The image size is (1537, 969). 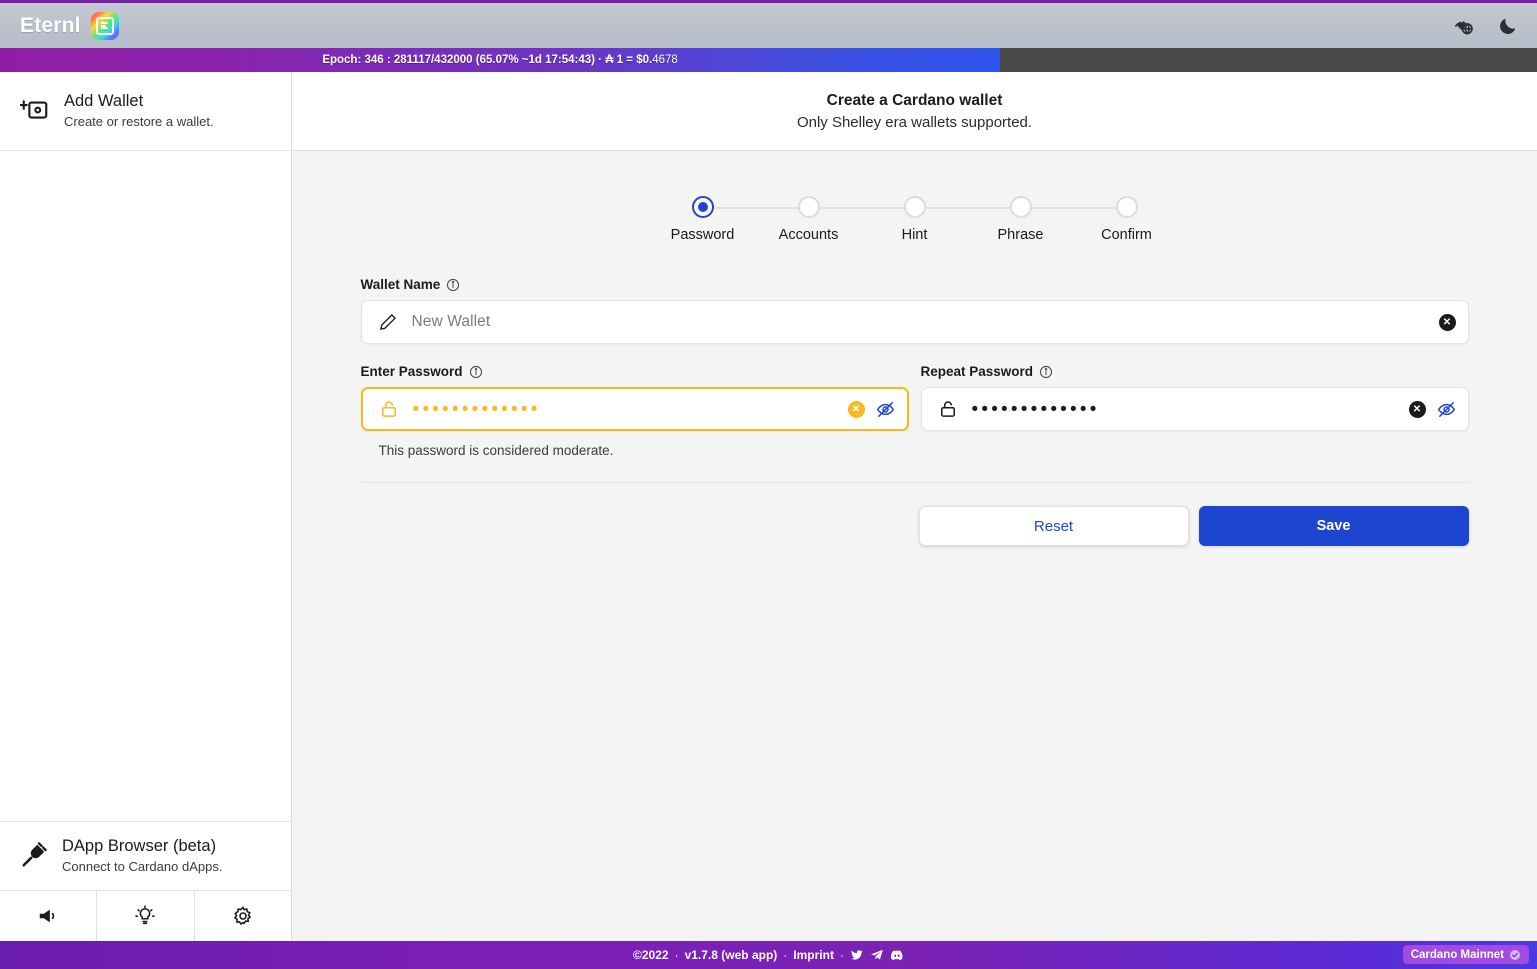 I want to click on step-confirm: Confirm, so click(x=1127, y=219).